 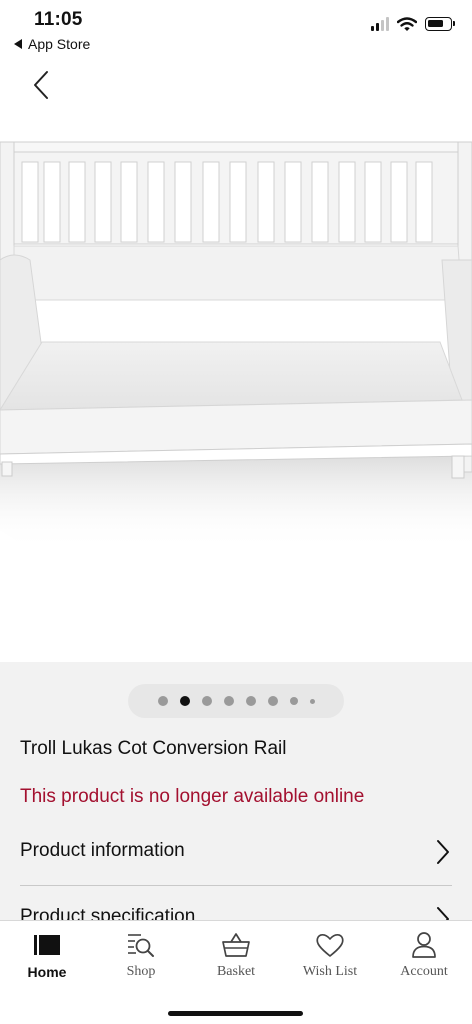 What do you see at coordinates (424, 971) in the screenshot?
I see `tab-account-label: Account` at bounding box center [424, 971].